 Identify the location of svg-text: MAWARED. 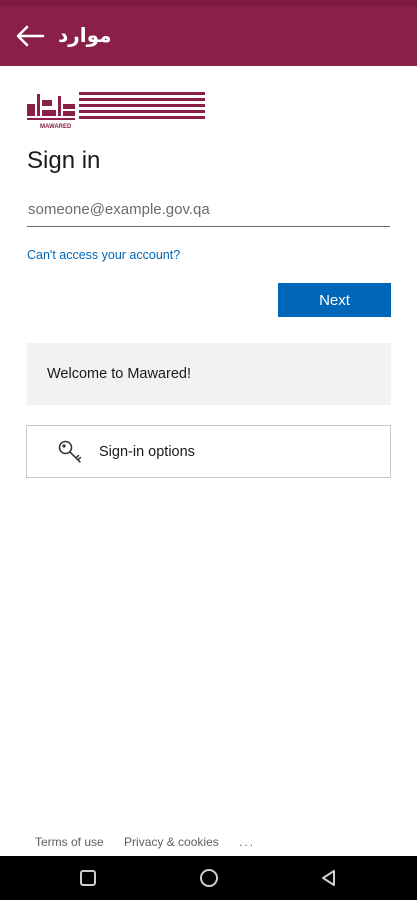
(56, 127).